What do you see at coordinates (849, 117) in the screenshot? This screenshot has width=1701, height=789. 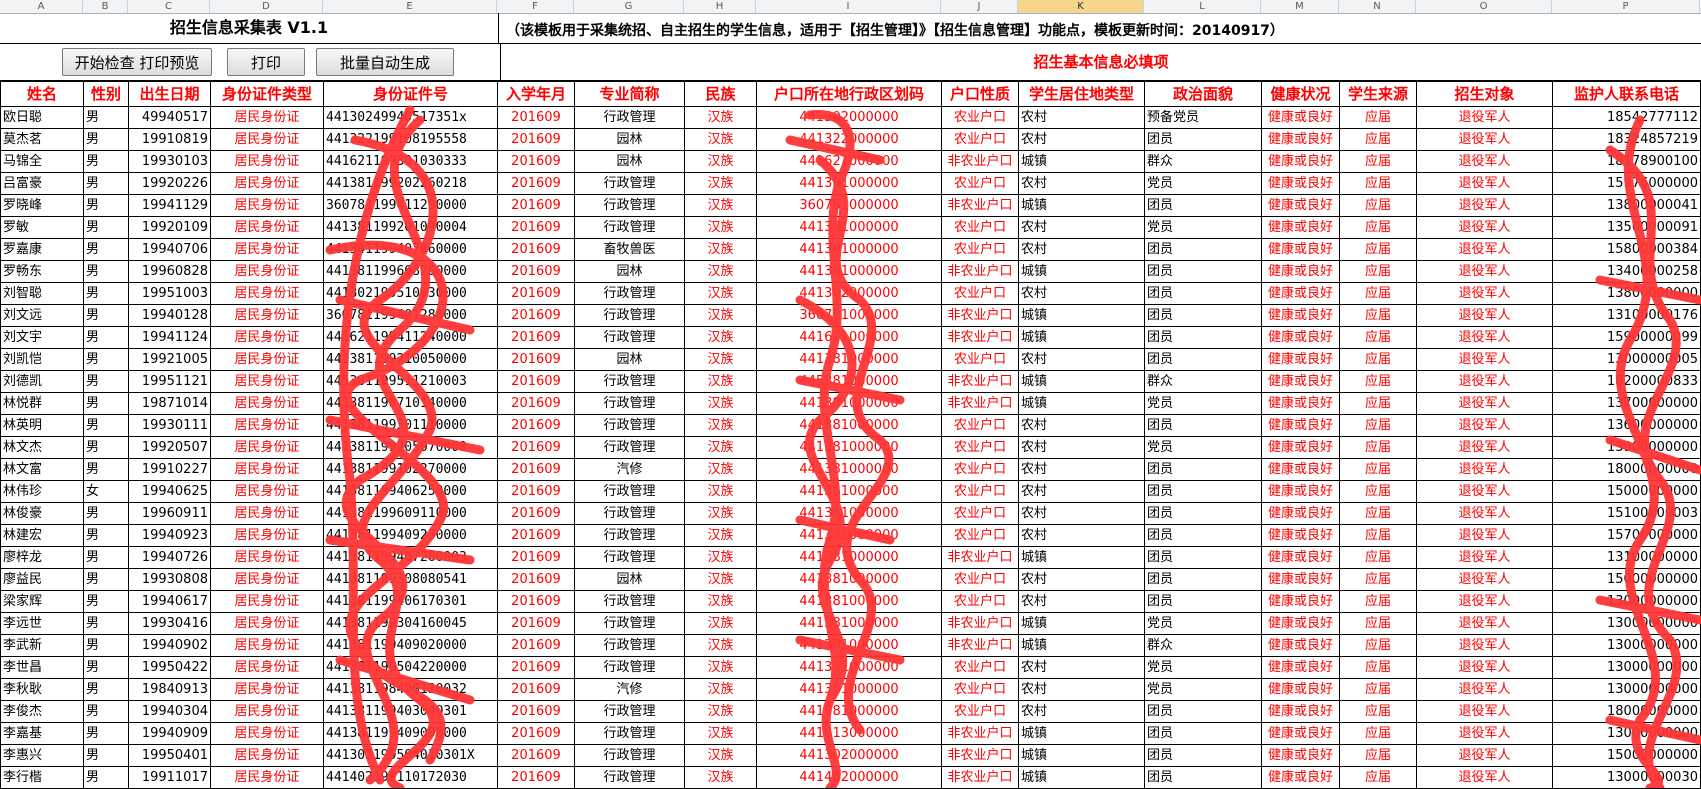 I see `cell-household-region-code: 441302000000` at bounding box center [849, 117].